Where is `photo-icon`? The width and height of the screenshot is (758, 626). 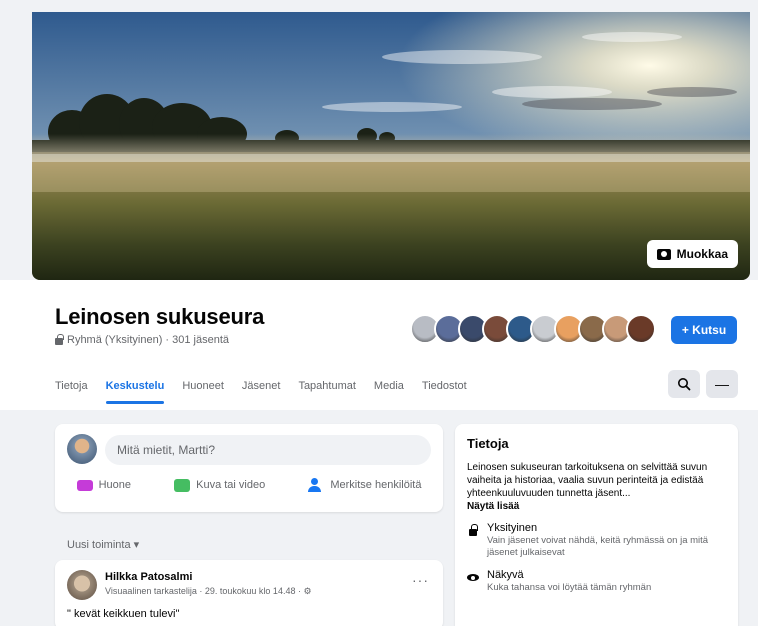
photo-icon is located at coordinates (182, 485).